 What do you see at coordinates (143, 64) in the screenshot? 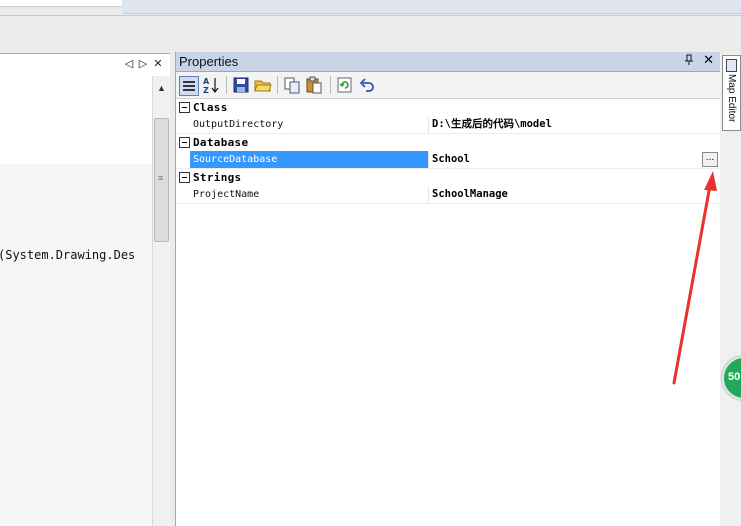
I see `scroll-tabs-right-icon: ▷` at bounding box center [143, 64].